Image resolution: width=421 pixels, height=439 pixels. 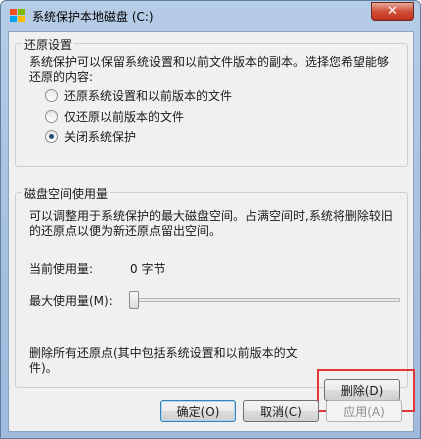 What do you see at coordinates (209, 69) in the screenshot?
I see `restore-description: 系统保护可以保留系统设置和以前文件版本的副本。选择您希望能够还原的内容:` at bounding box center [209, 69].